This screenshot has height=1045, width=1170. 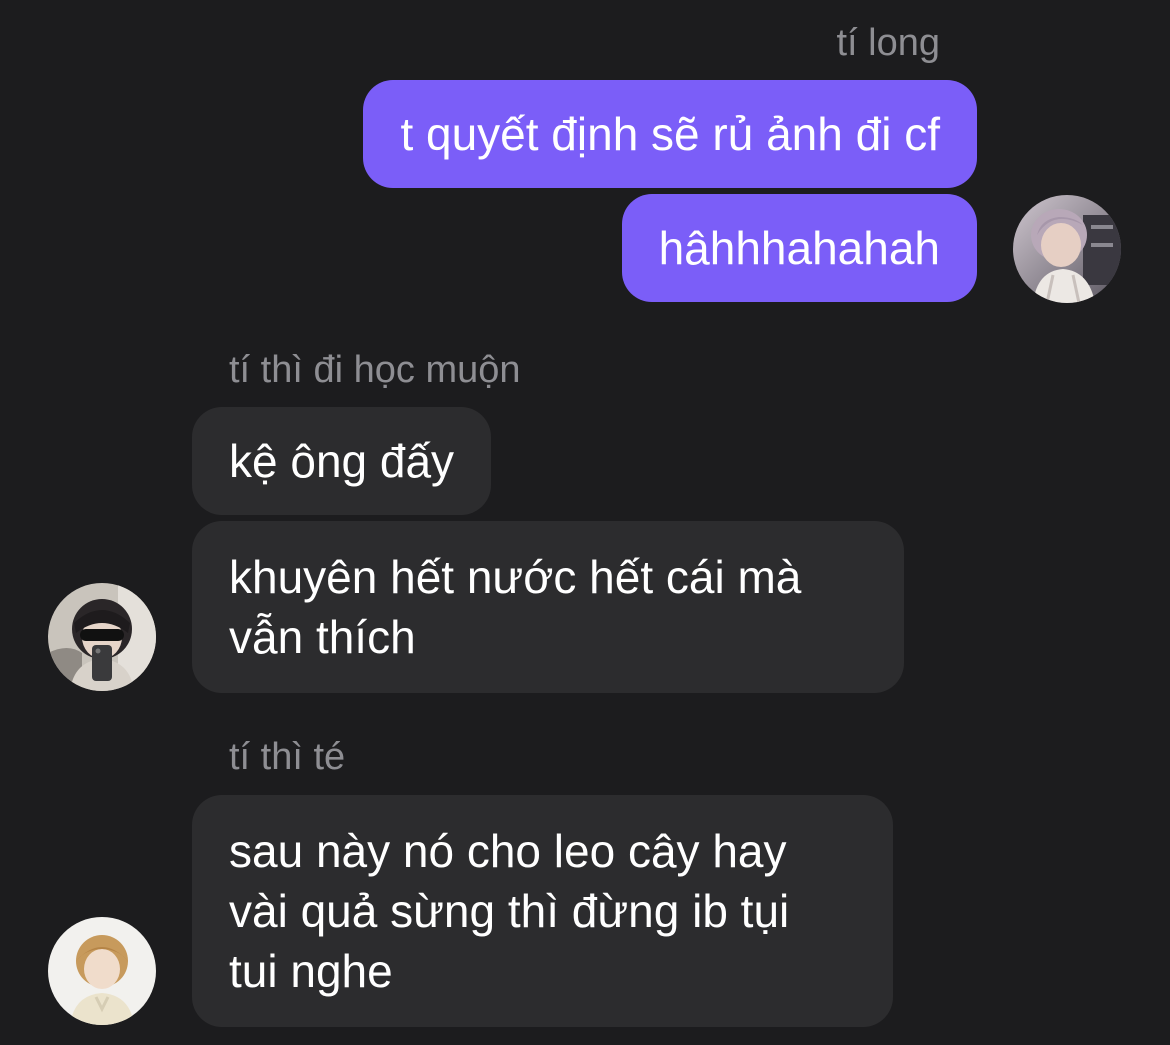 I want to click on sender-name: tí thì té, so click(x=287, y=757).